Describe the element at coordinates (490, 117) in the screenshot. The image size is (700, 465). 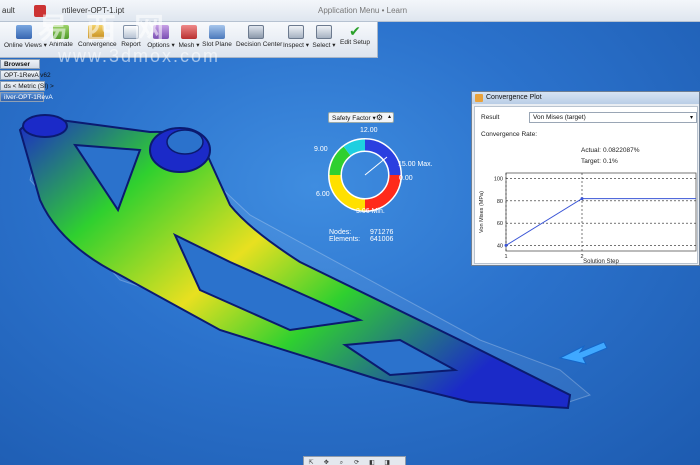
I see `result-label: Result` at that location.